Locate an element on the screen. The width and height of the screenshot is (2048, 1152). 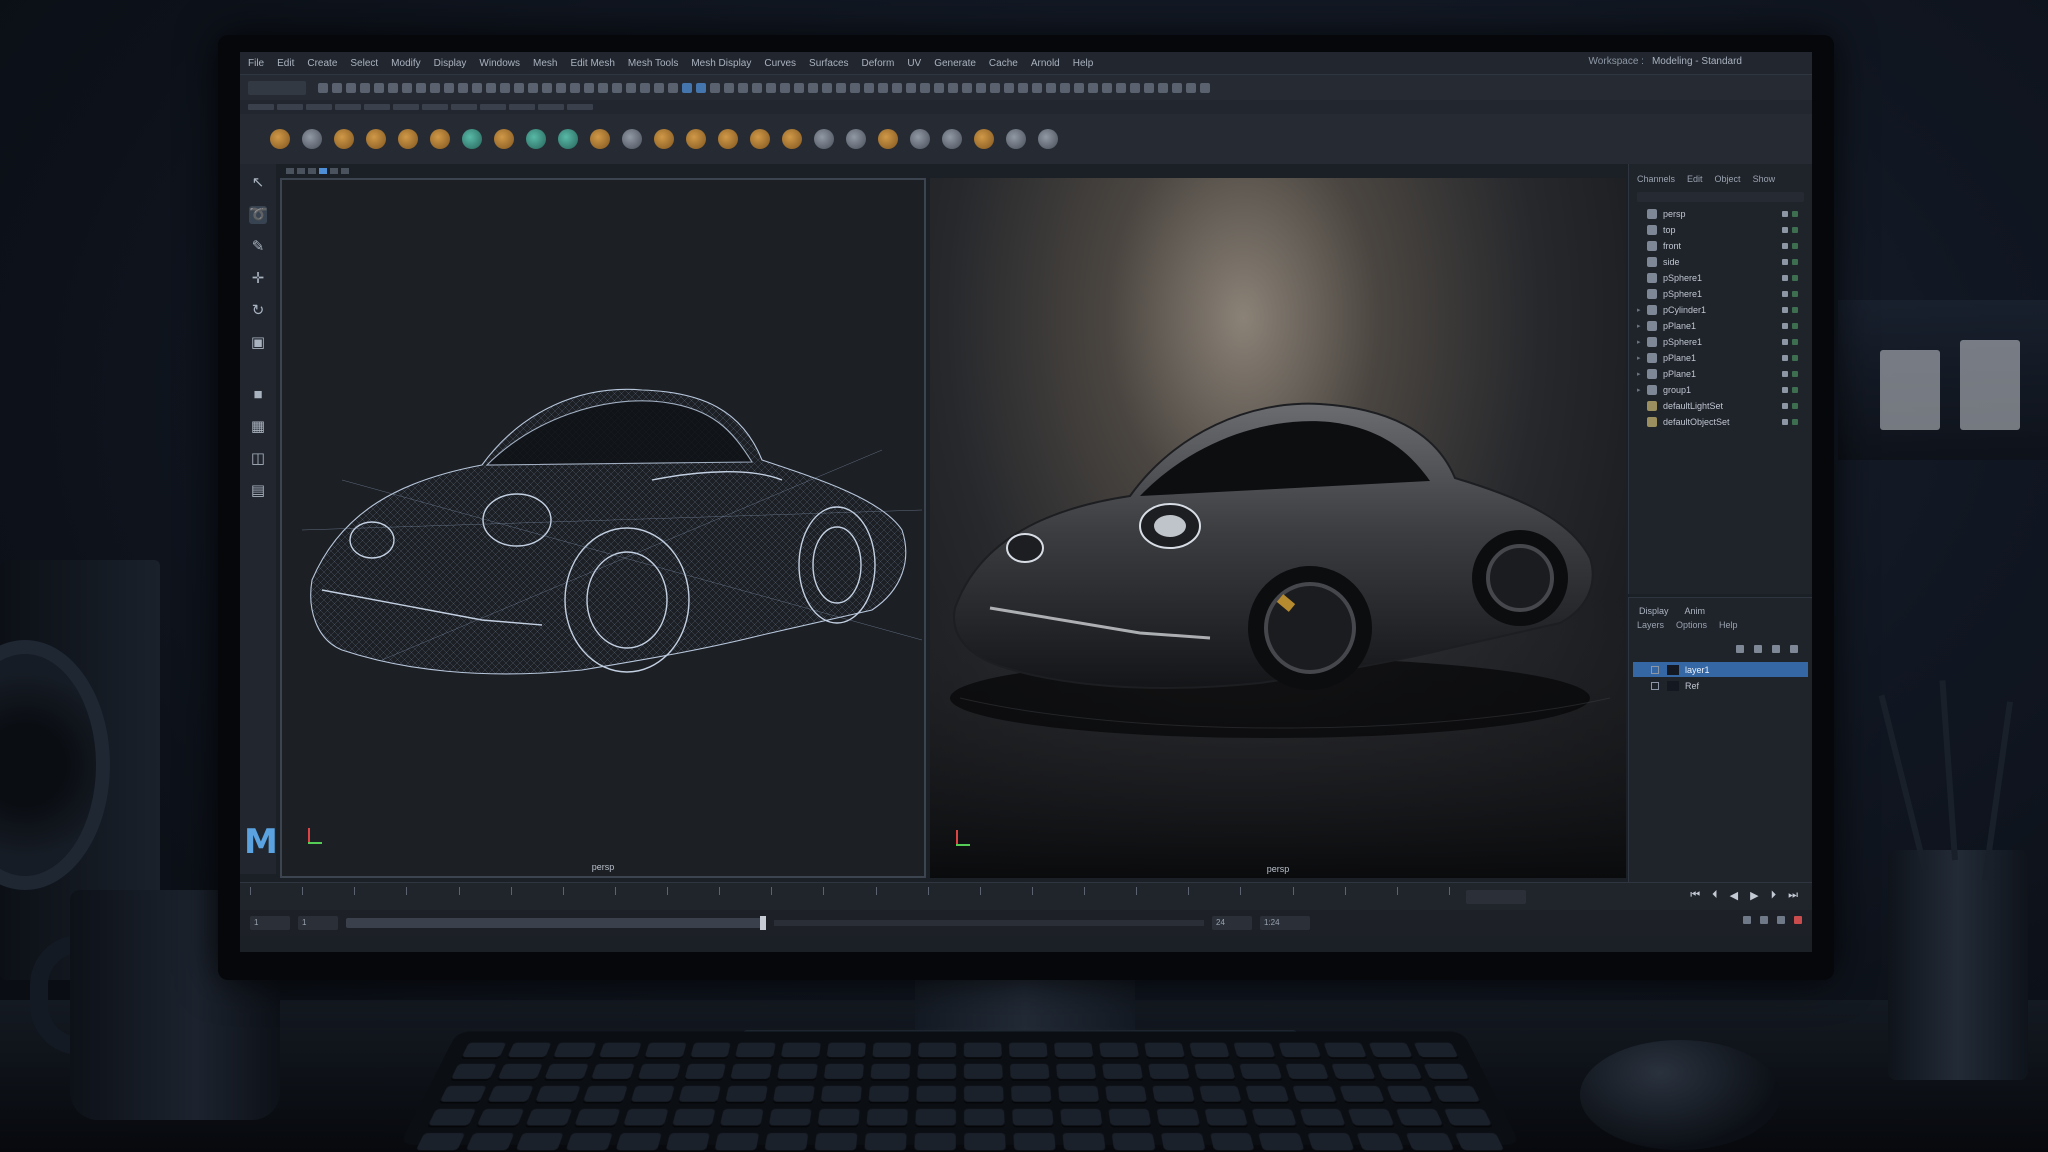
menu-surfaces: Surfaces is located at coordinates (828, 63).